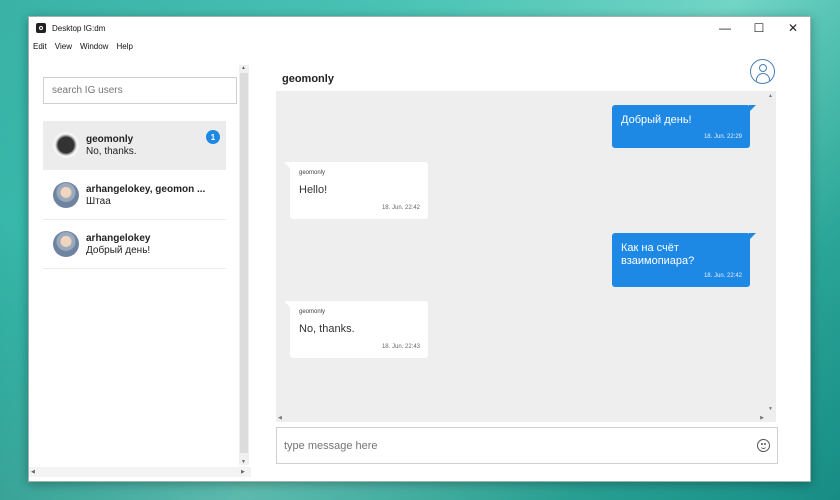  I want to click on menu-edit: Edit, so click(40, 46).